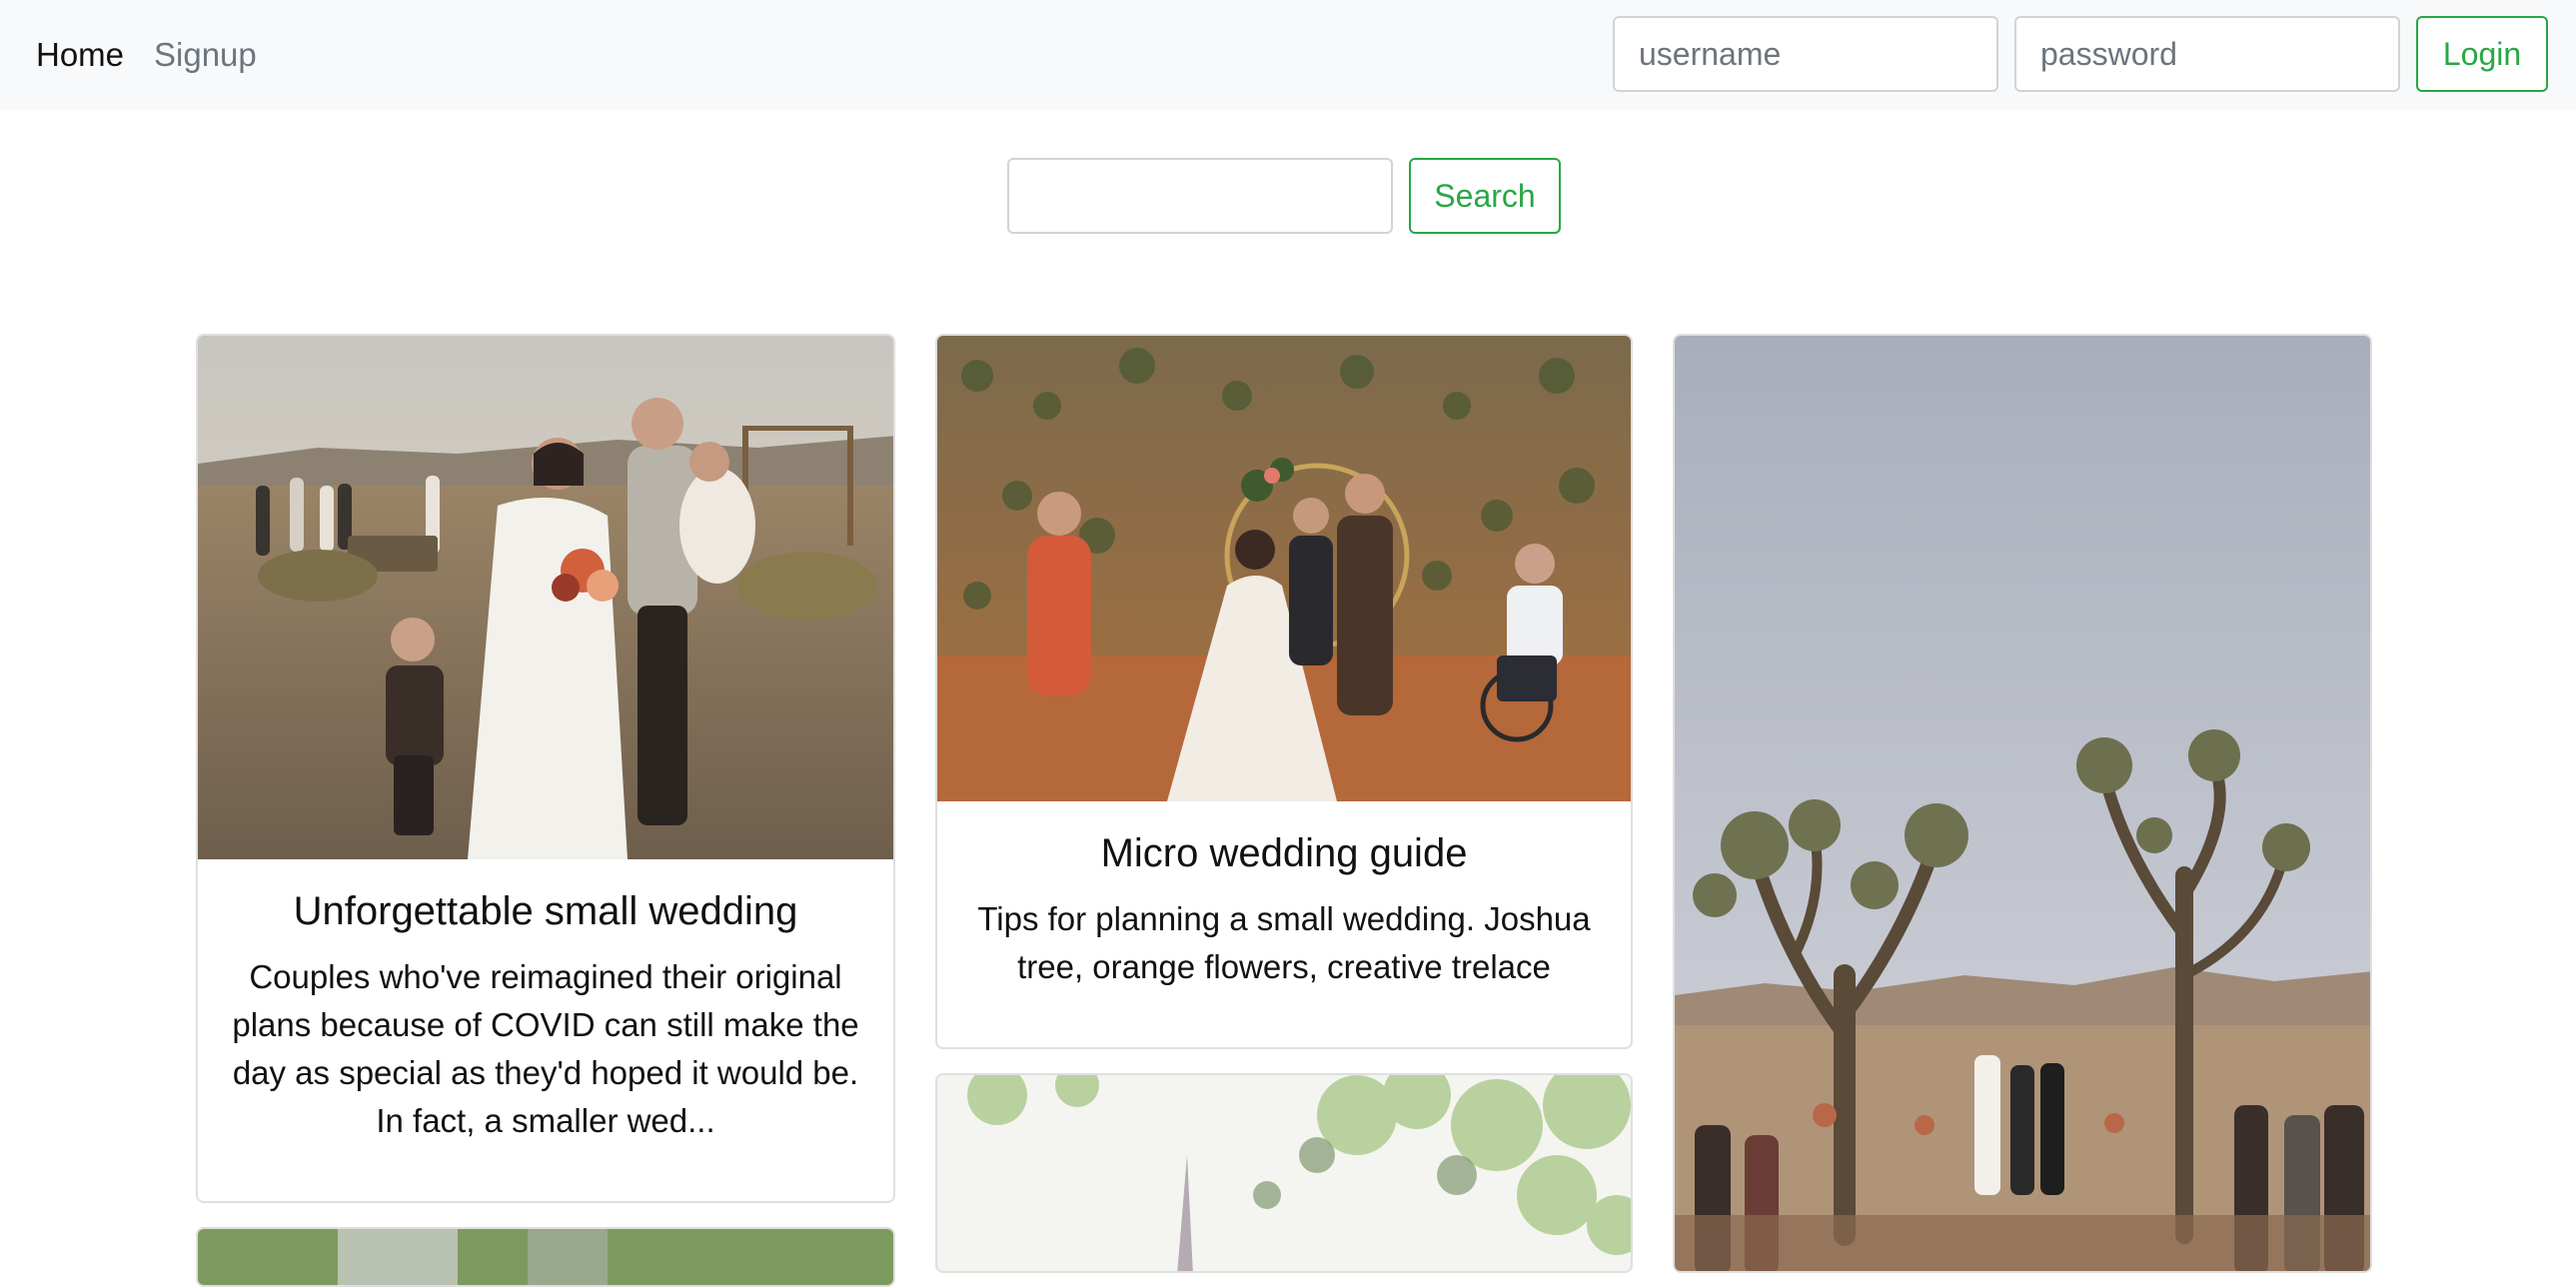 The image size is (2576, 1287). Describe the element at coordinates (1284, 853) in the screenshot. I see `card-title: Micro wedding guide` at that location.